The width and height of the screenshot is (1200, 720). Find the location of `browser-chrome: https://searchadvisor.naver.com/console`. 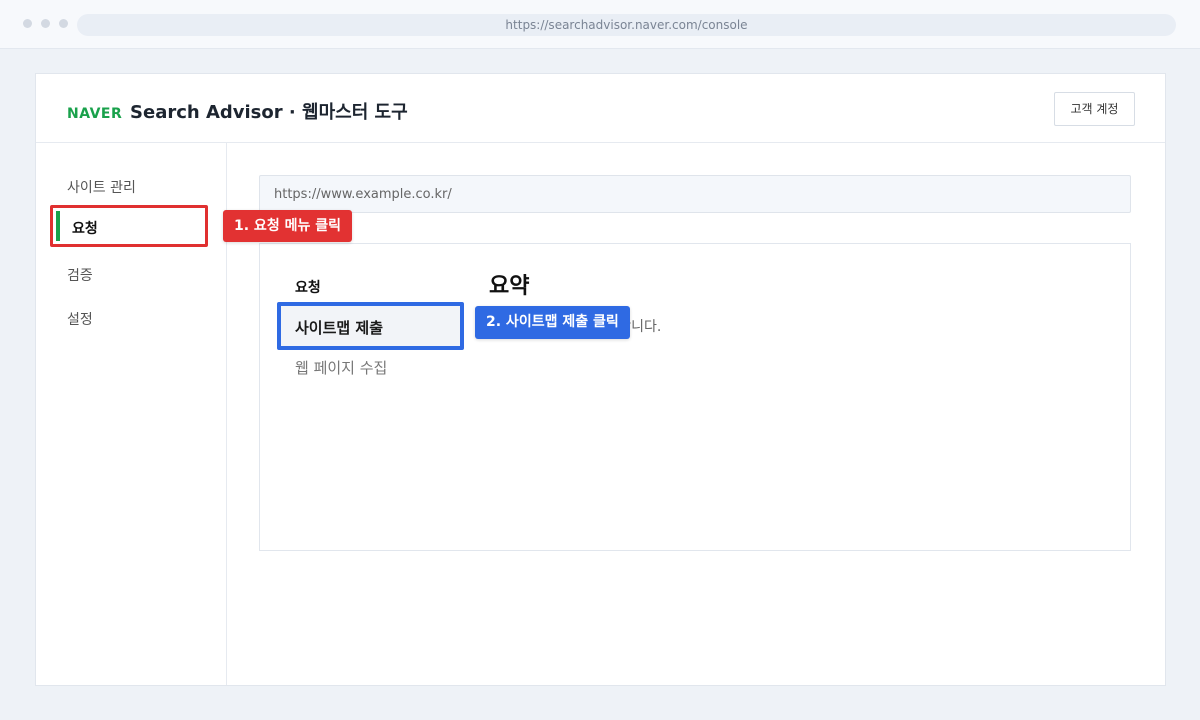

browser-chrome: https://searchadvisor.naver.com/console is located at coordinates (600, 24).